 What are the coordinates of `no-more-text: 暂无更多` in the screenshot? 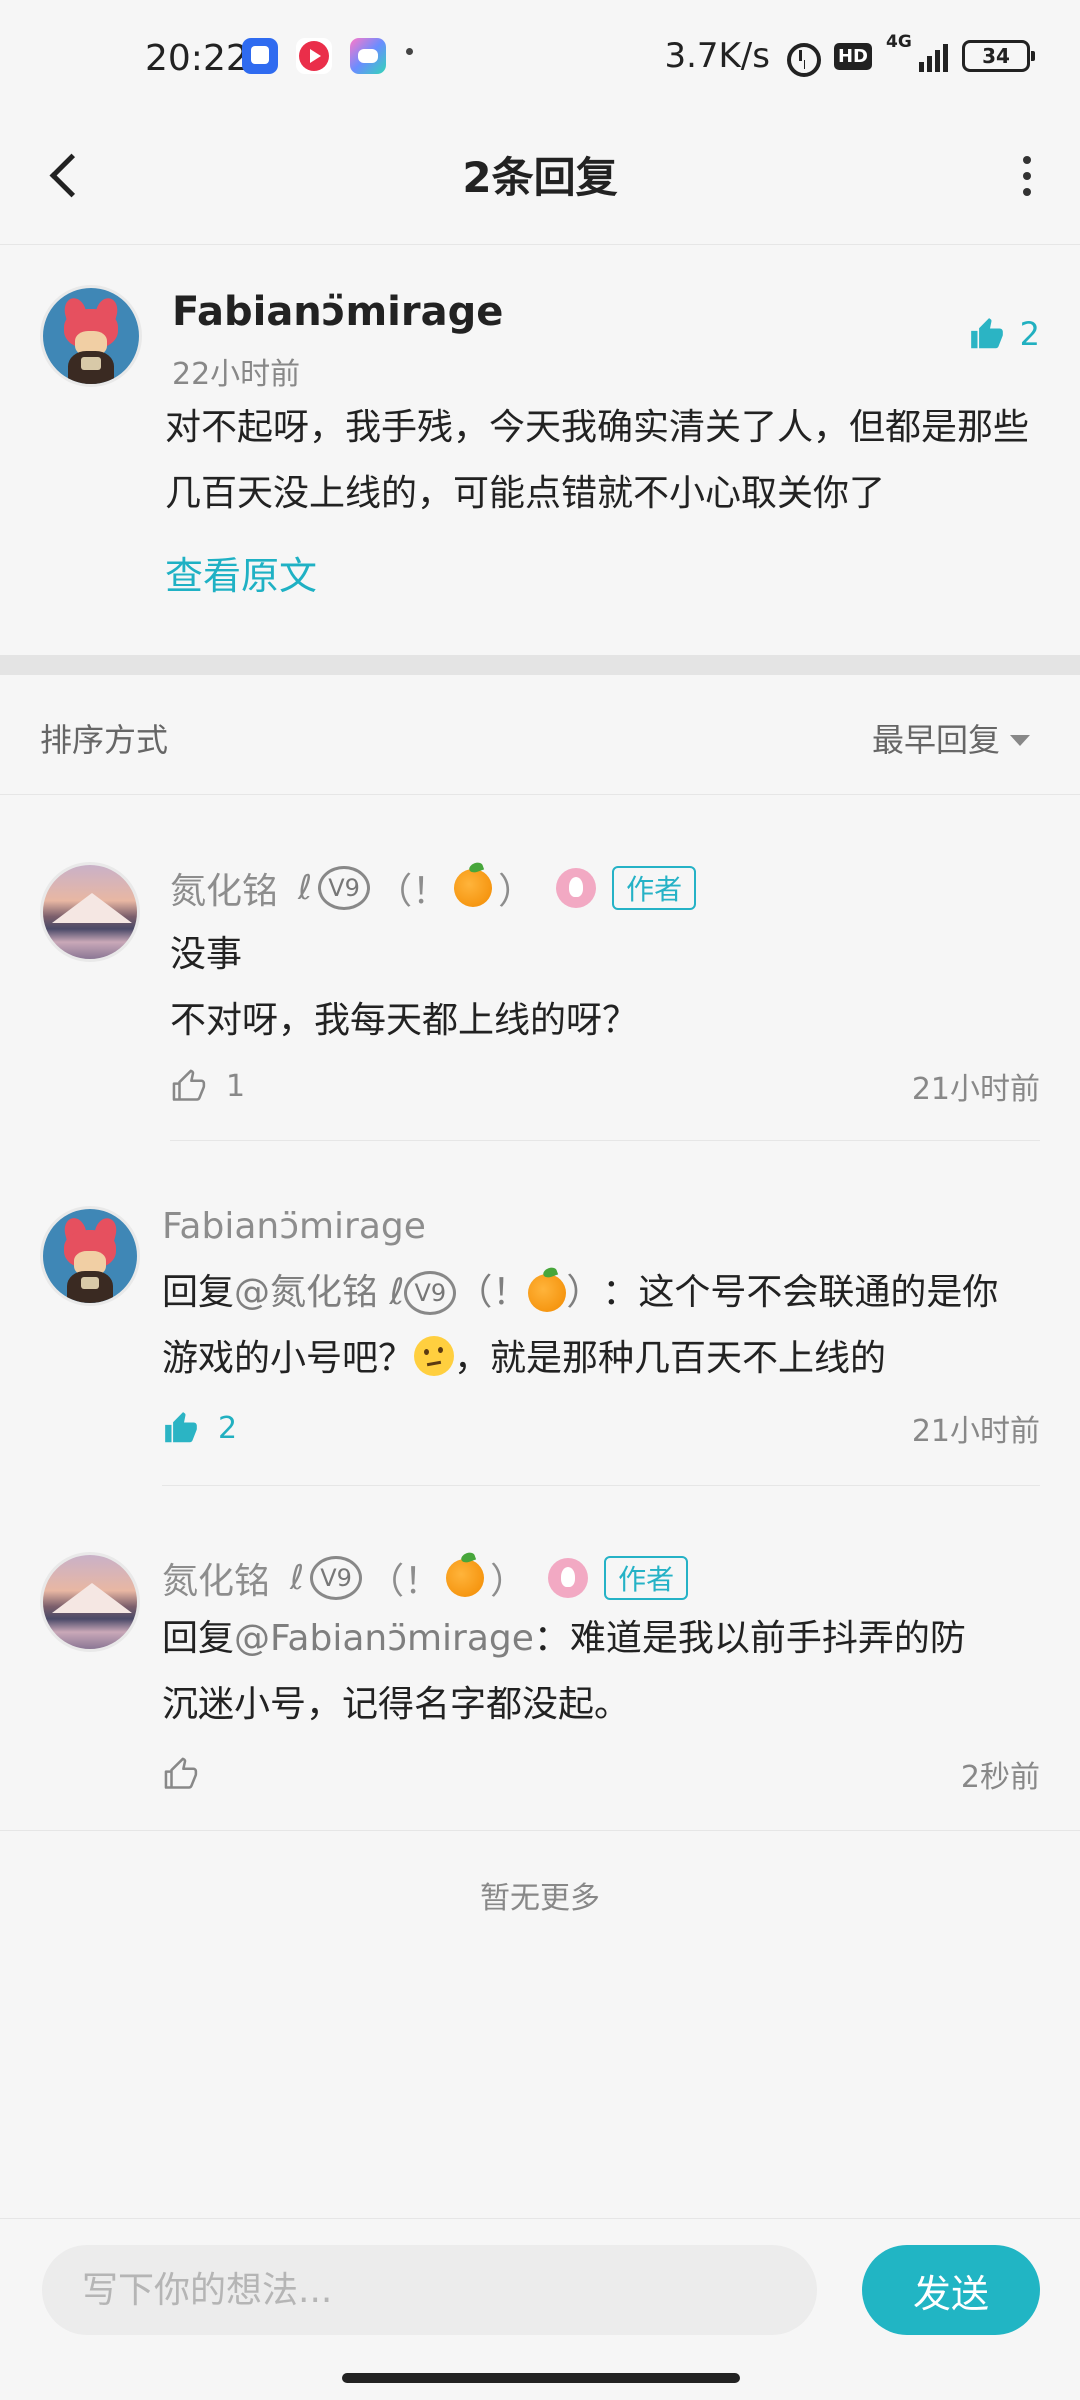 It's located at (540, 1898).